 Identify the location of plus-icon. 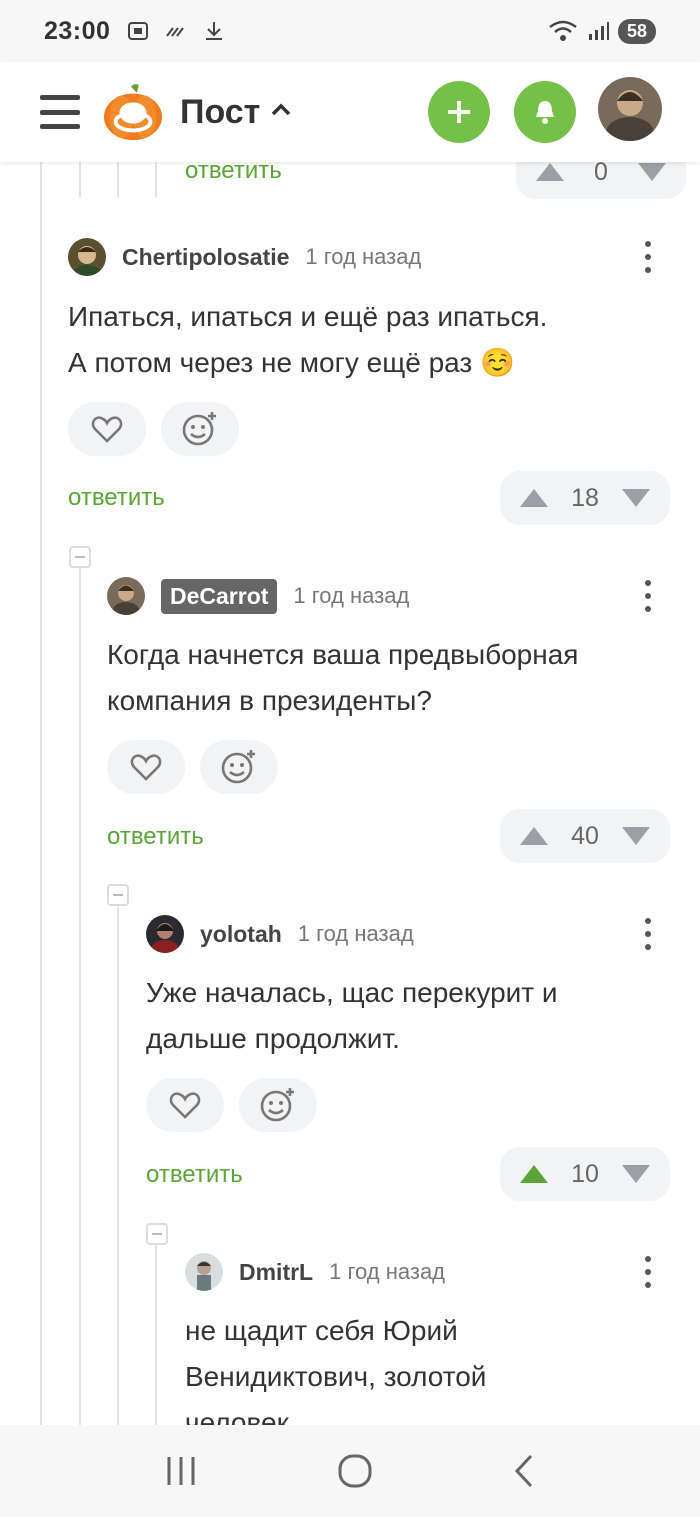
(459, 112).